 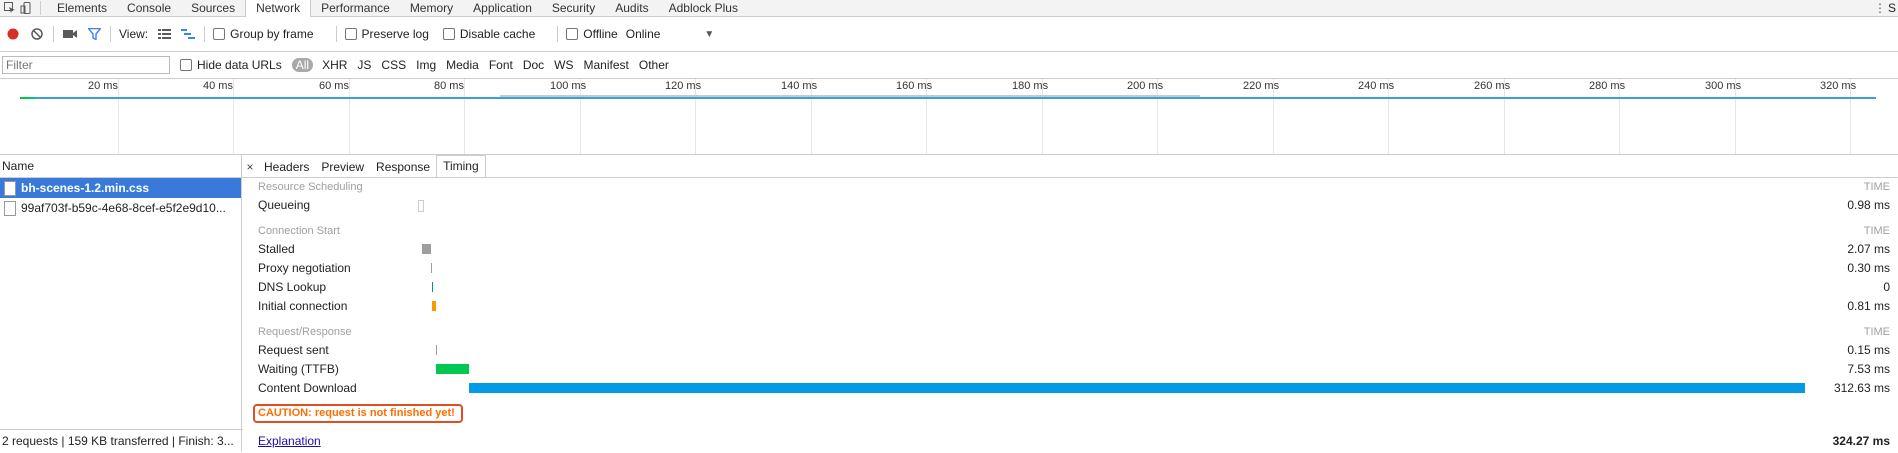 What do you see at coordinates (40, 8) in the screenshot?
I see `tabbar-separator` at bounding box center [40, 8].